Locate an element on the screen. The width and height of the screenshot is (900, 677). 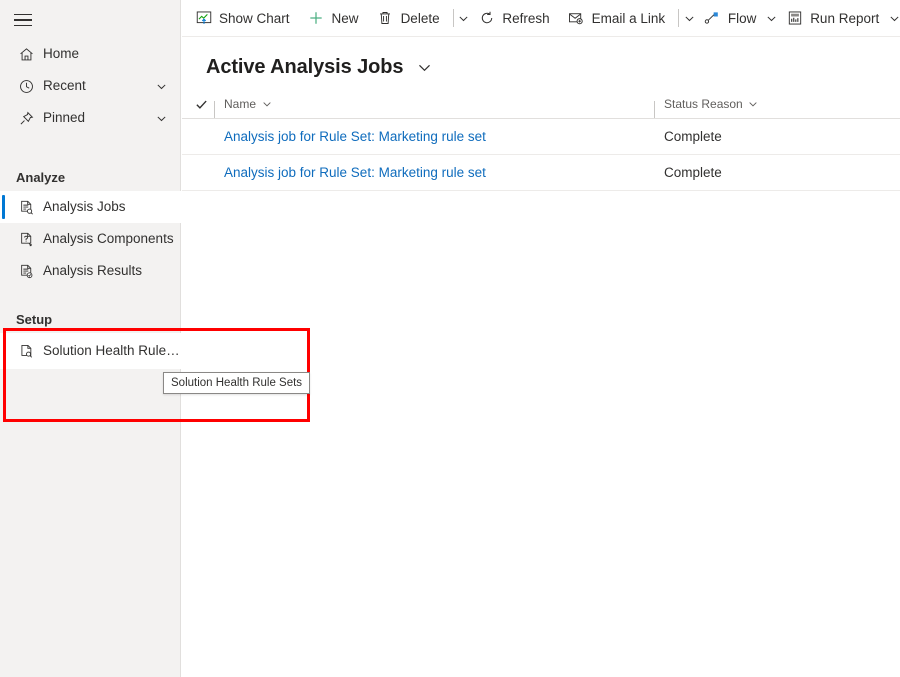
column-header-status-reason: Status Reason is located at coordinates (777, 107).